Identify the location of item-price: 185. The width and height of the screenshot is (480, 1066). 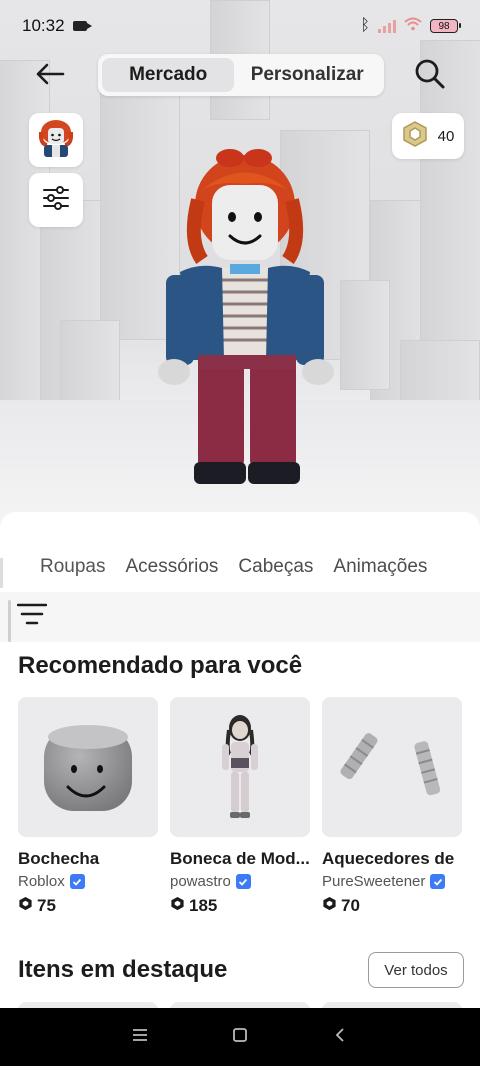
(240, 906).